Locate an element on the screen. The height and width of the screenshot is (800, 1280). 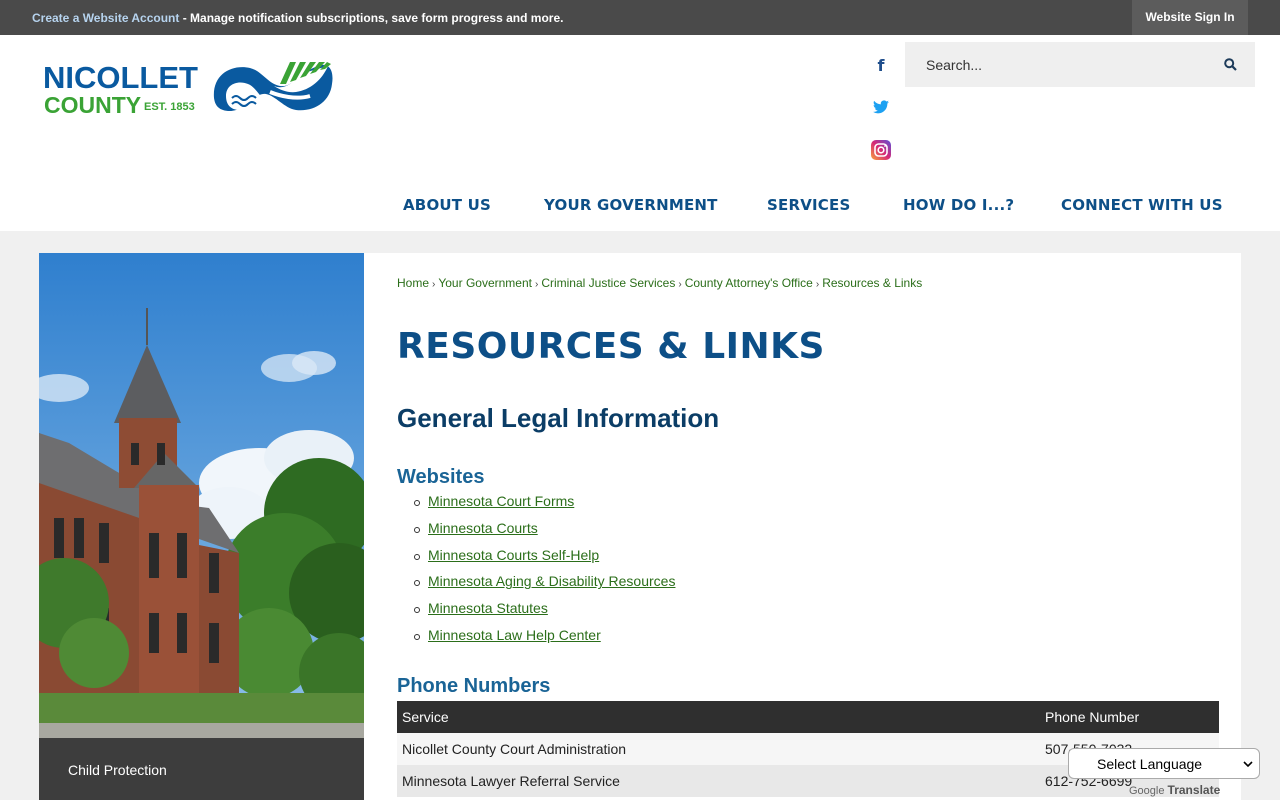
google-translate-credit: Google Translate is located at coordinates (1174, 790).